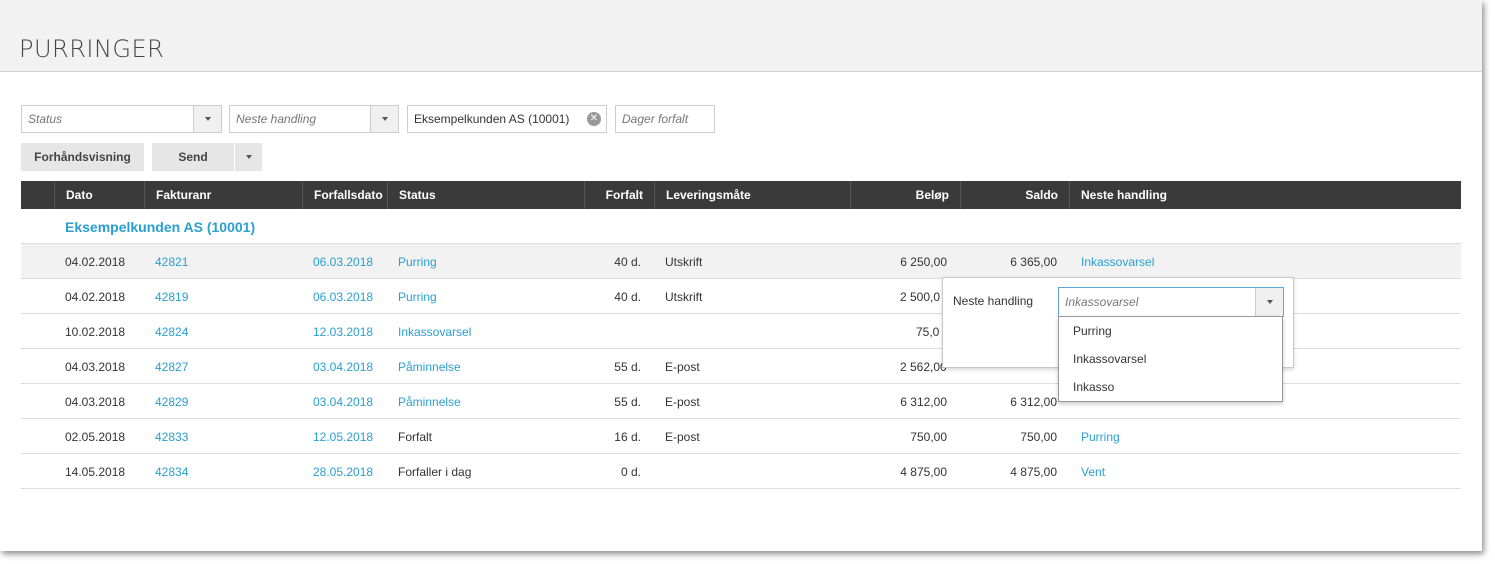 This screenshot has width=1495, height=564. Describe the element at coordinates (343, 437) in the screenshot. I see `cell-forfallsdato: 12.05.2018` at that location.